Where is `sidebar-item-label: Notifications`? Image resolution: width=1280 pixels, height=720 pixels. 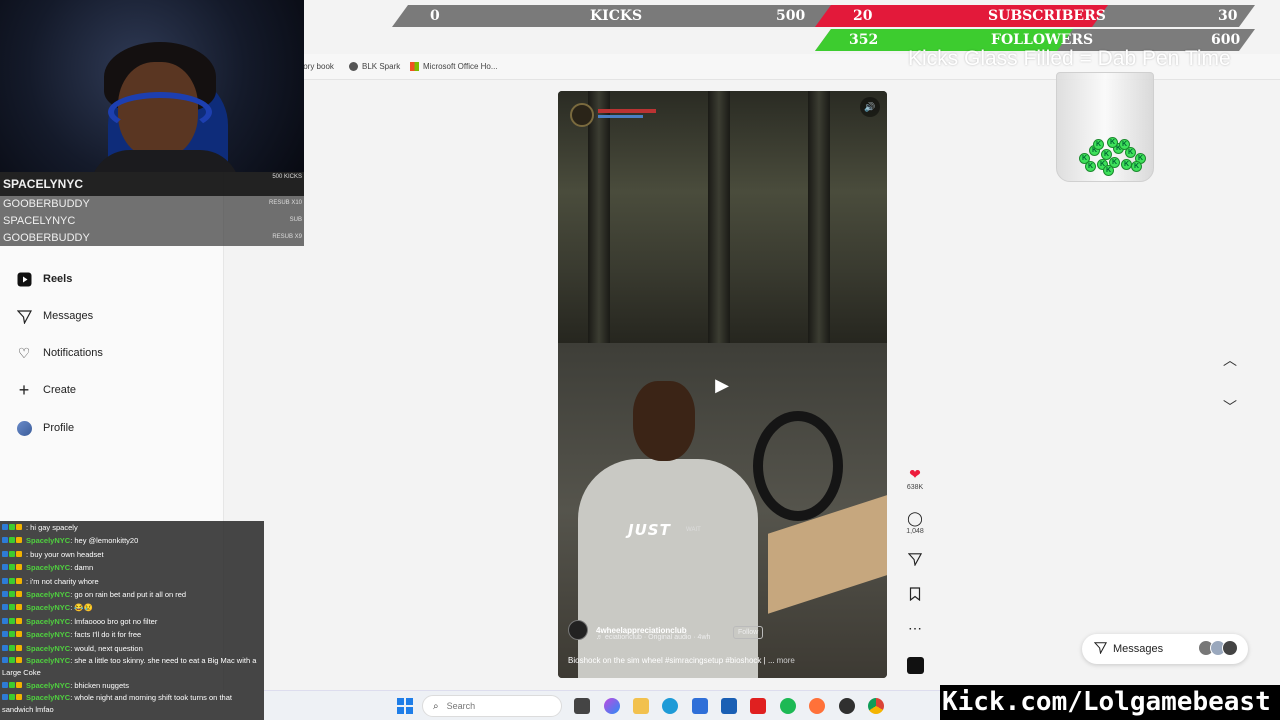 sidebar-item-label: Notifications is located at coordinates (73, 353).